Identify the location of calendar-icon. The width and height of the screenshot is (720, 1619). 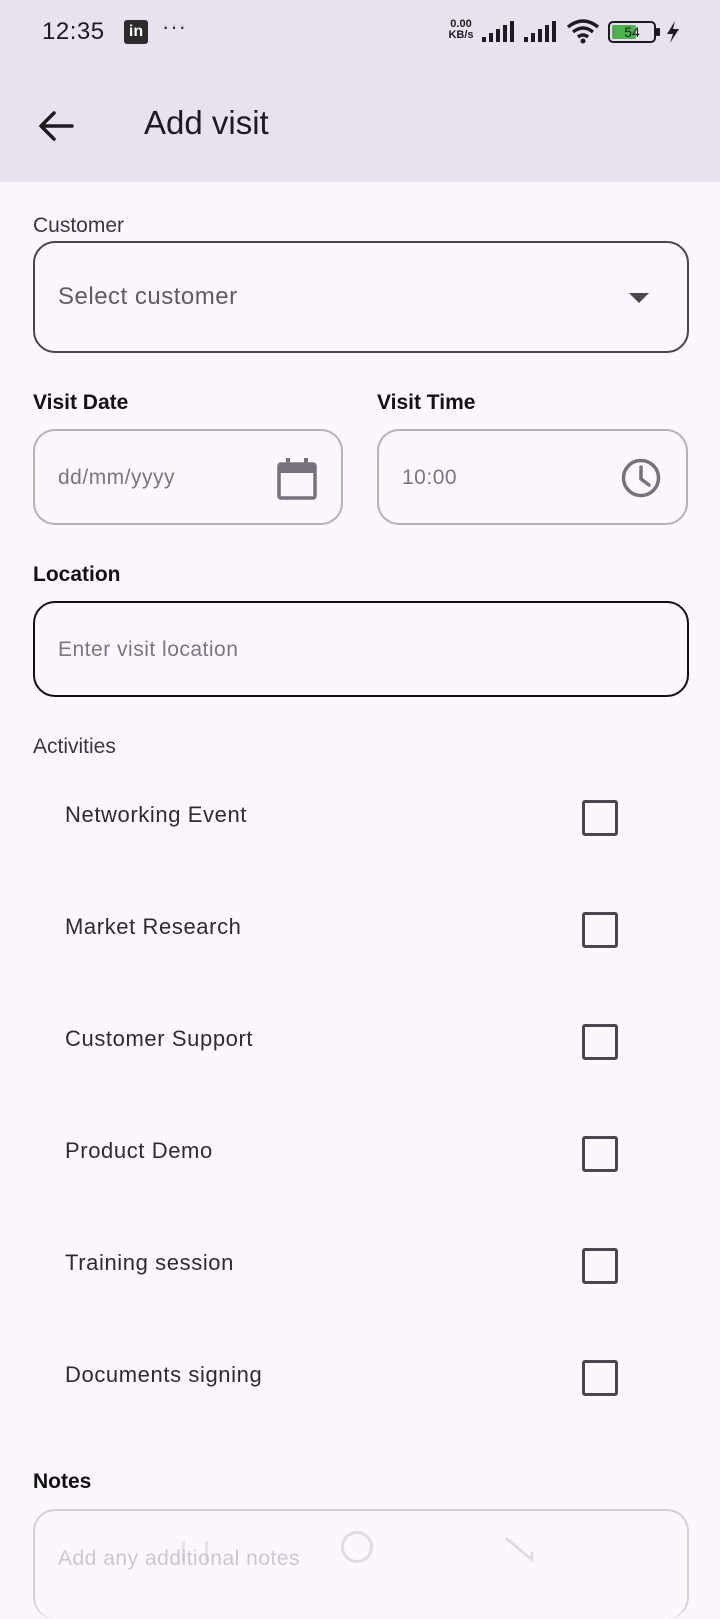
(297, 479).